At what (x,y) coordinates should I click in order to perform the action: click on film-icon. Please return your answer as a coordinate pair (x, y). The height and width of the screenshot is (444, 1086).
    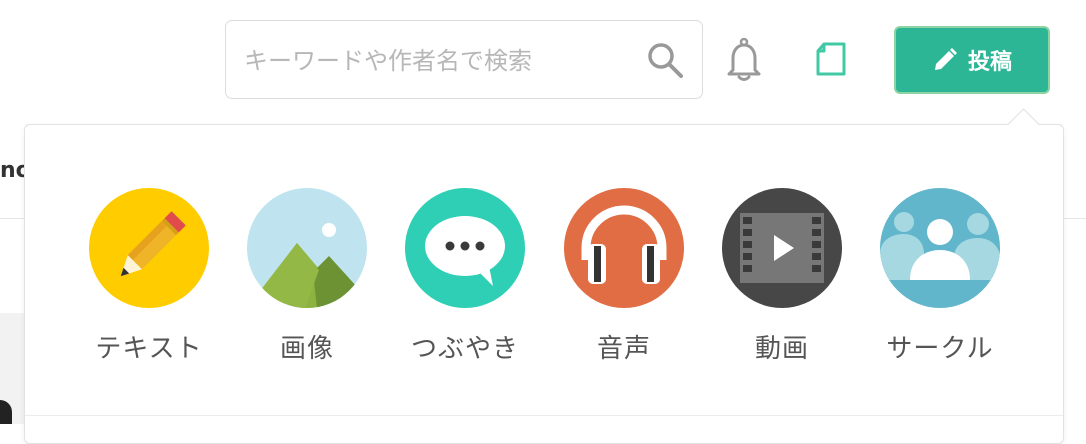
    Looking at the image, I should click on (782, 248).